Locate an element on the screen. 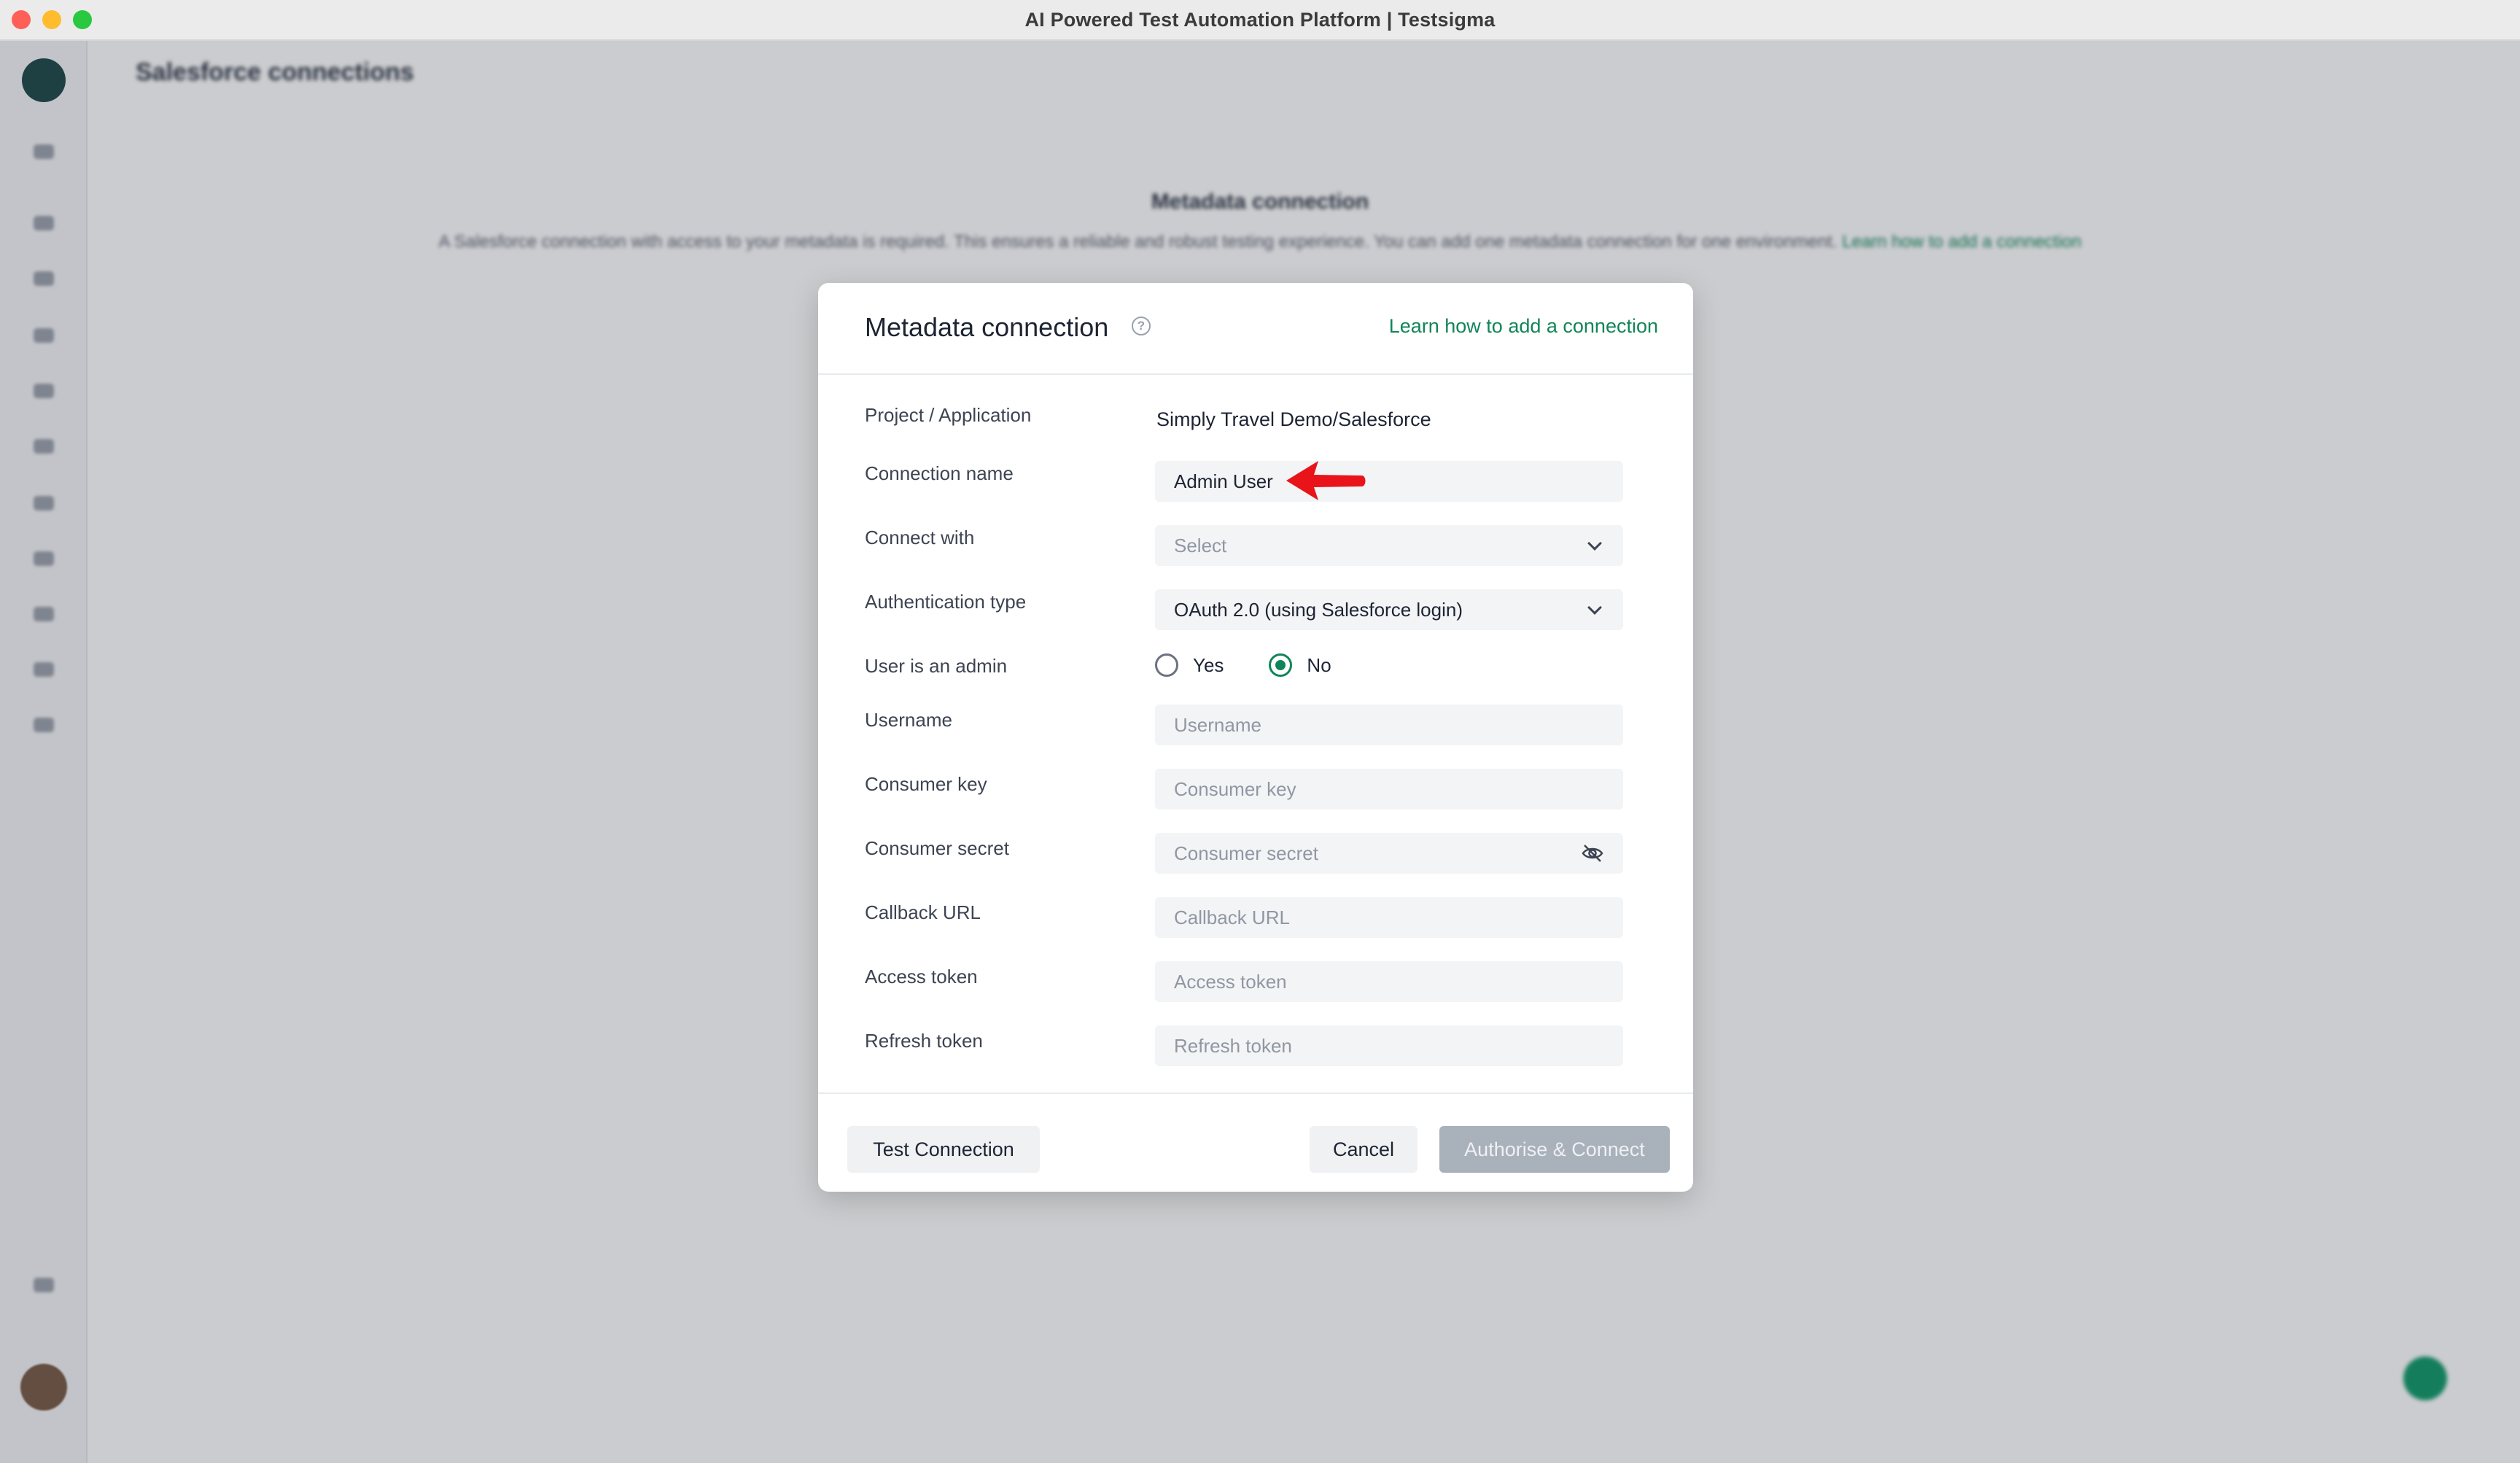  connect-with-select: Select is located at coordinates (1389, 545).